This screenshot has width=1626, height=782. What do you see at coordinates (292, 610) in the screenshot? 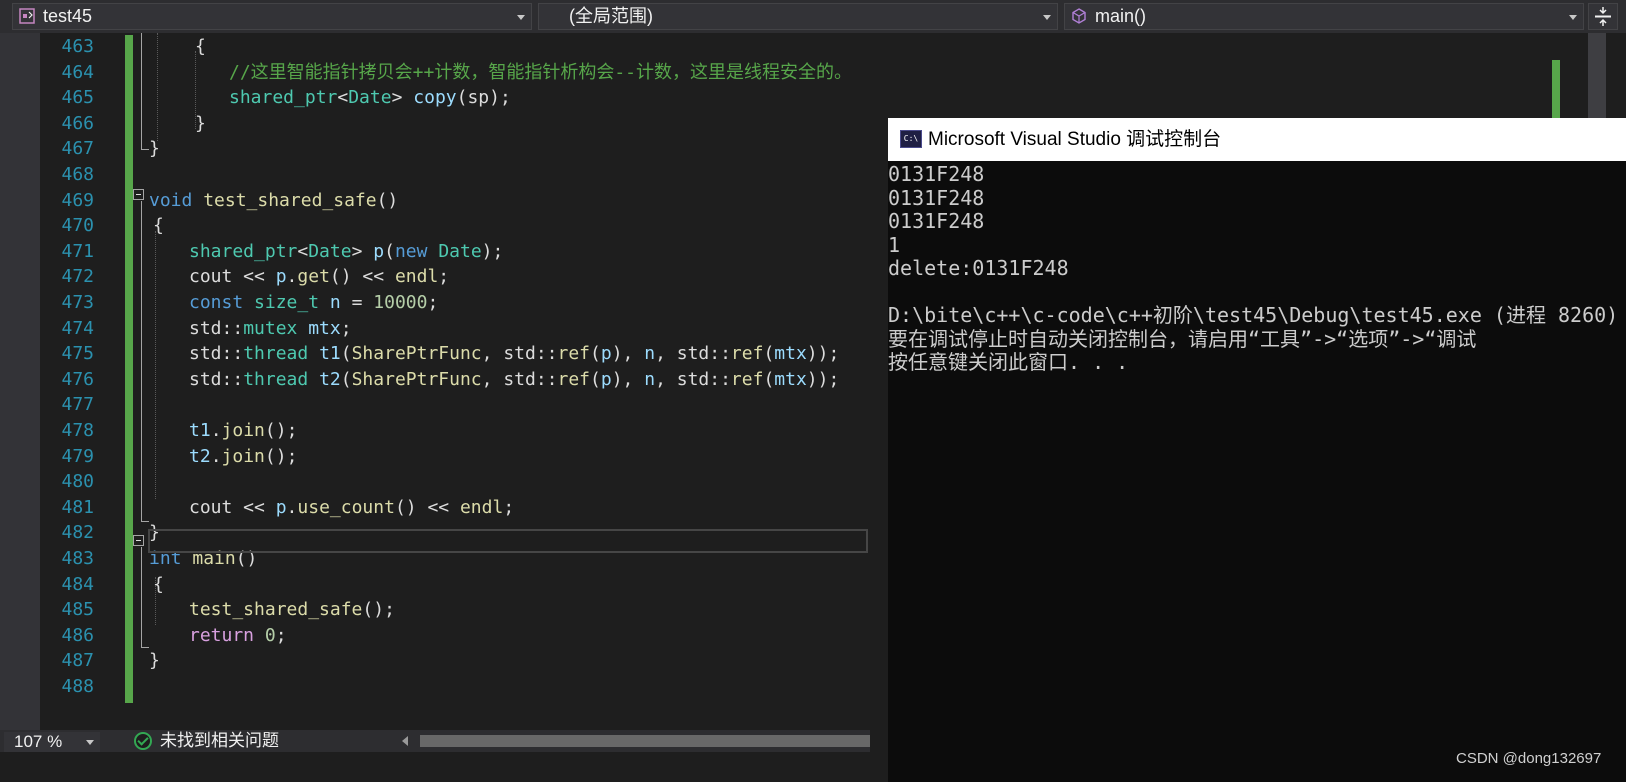
I see `code-line: test_shared_safe();` at bounding box center [292, 610].